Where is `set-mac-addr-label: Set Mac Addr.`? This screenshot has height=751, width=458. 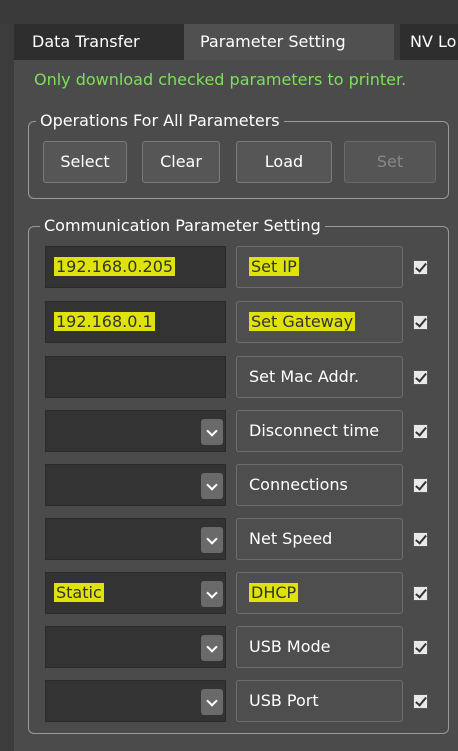 set-mac-addr-label: Set Mac Addr. is located at coordinates (304, 376).